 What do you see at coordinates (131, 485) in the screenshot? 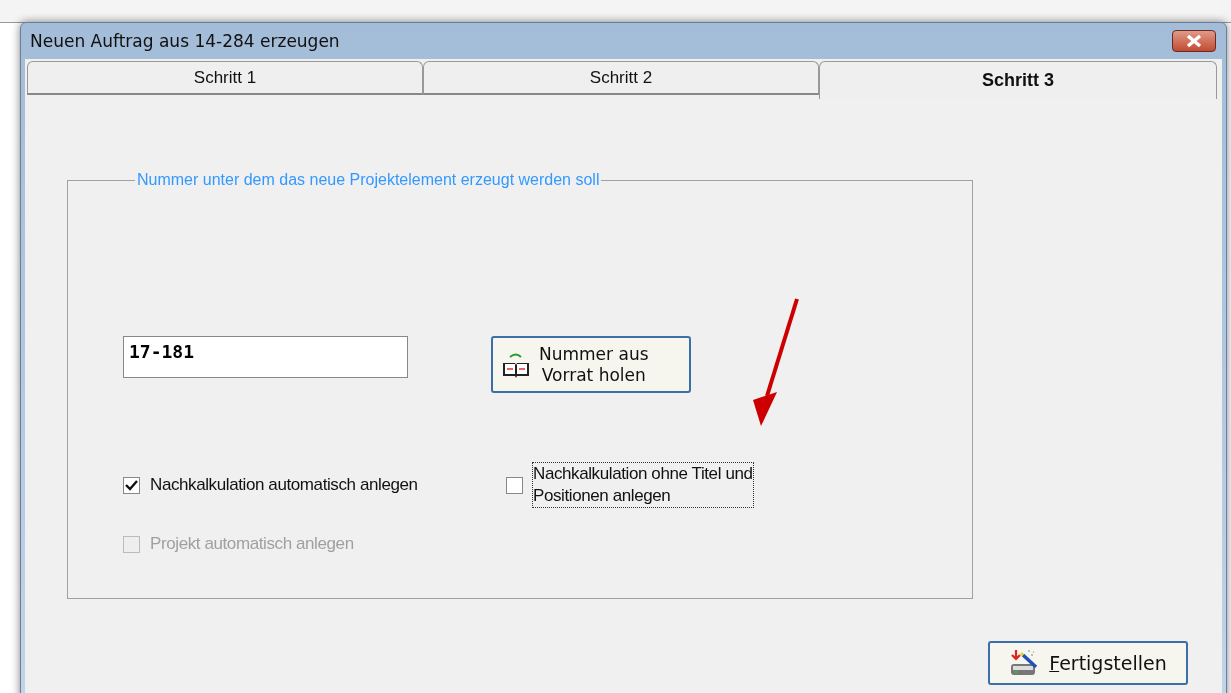
I see `checkmark-icon` at bounding box center [131, 485].